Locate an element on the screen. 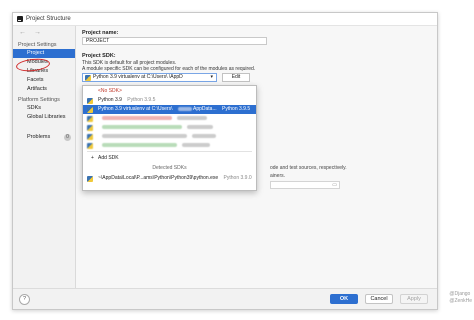 The height and width of the screenshot is (320, 474). folder-icon: ▭ is located at coordinates (334, 185).